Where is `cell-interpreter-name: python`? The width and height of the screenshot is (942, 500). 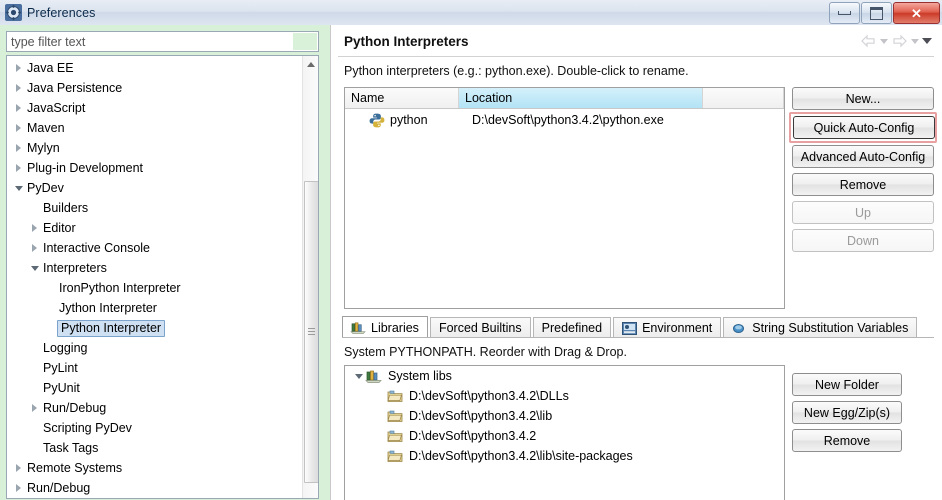
cell-interpreter-name: python is located at coordinates (409, 120).